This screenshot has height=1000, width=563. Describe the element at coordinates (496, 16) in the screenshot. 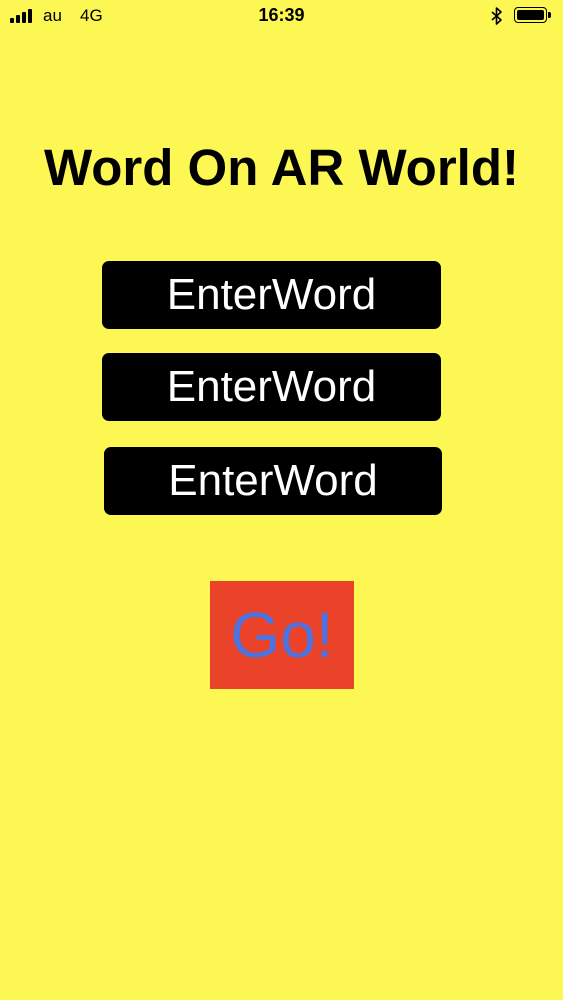

I see `bluetooth-icon` at that location.